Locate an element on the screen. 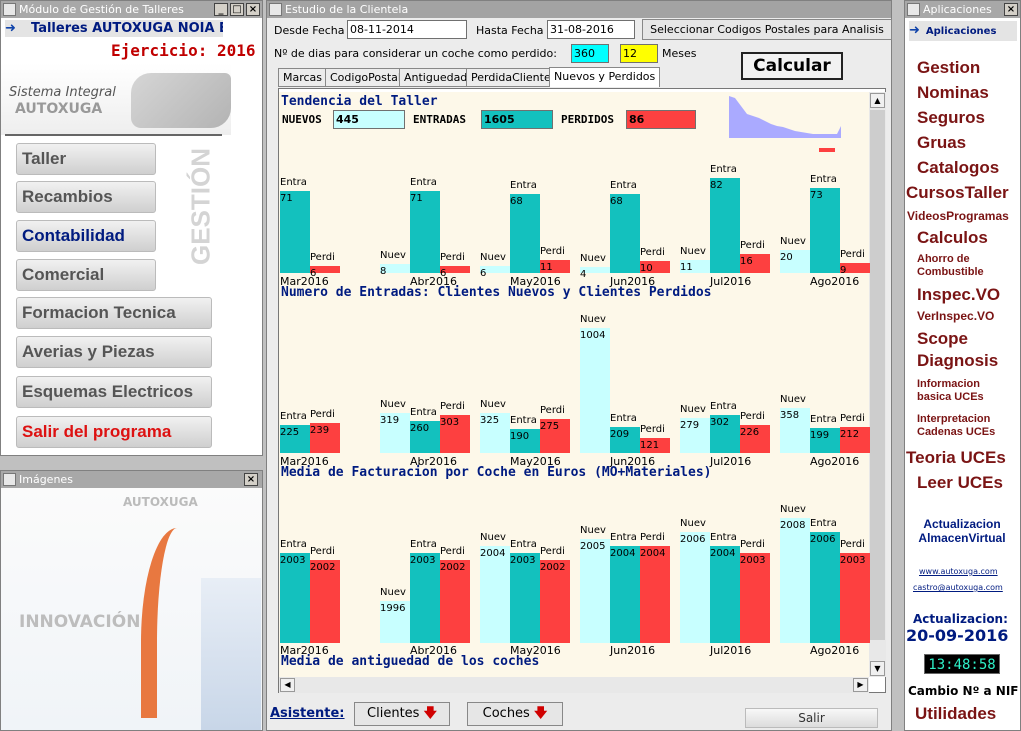 The width and height of the screenshot is (1021, 731). app-link-nominas: Nominas is located at coordinates (953, 93).